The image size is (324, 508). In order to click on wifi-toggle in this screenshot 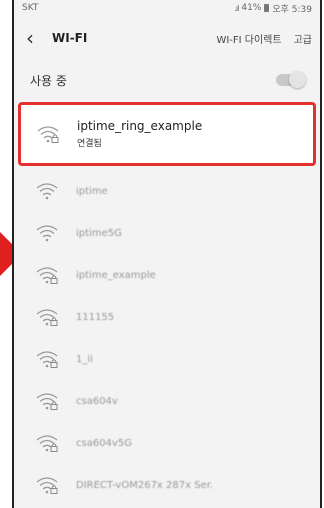, I will do `click(291, 79)`.